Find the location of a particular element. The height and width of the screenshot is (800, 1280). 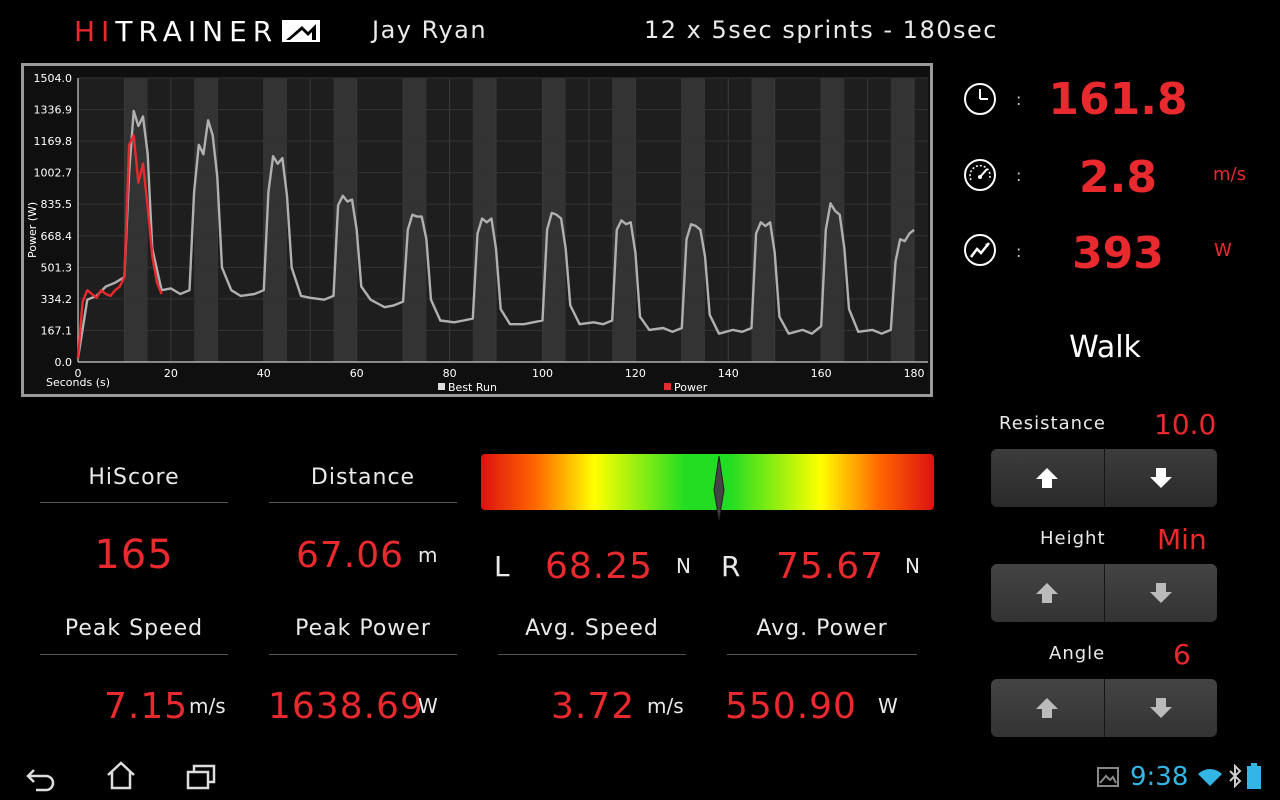

balance-needle-icon is located at coordinates (719, 488).